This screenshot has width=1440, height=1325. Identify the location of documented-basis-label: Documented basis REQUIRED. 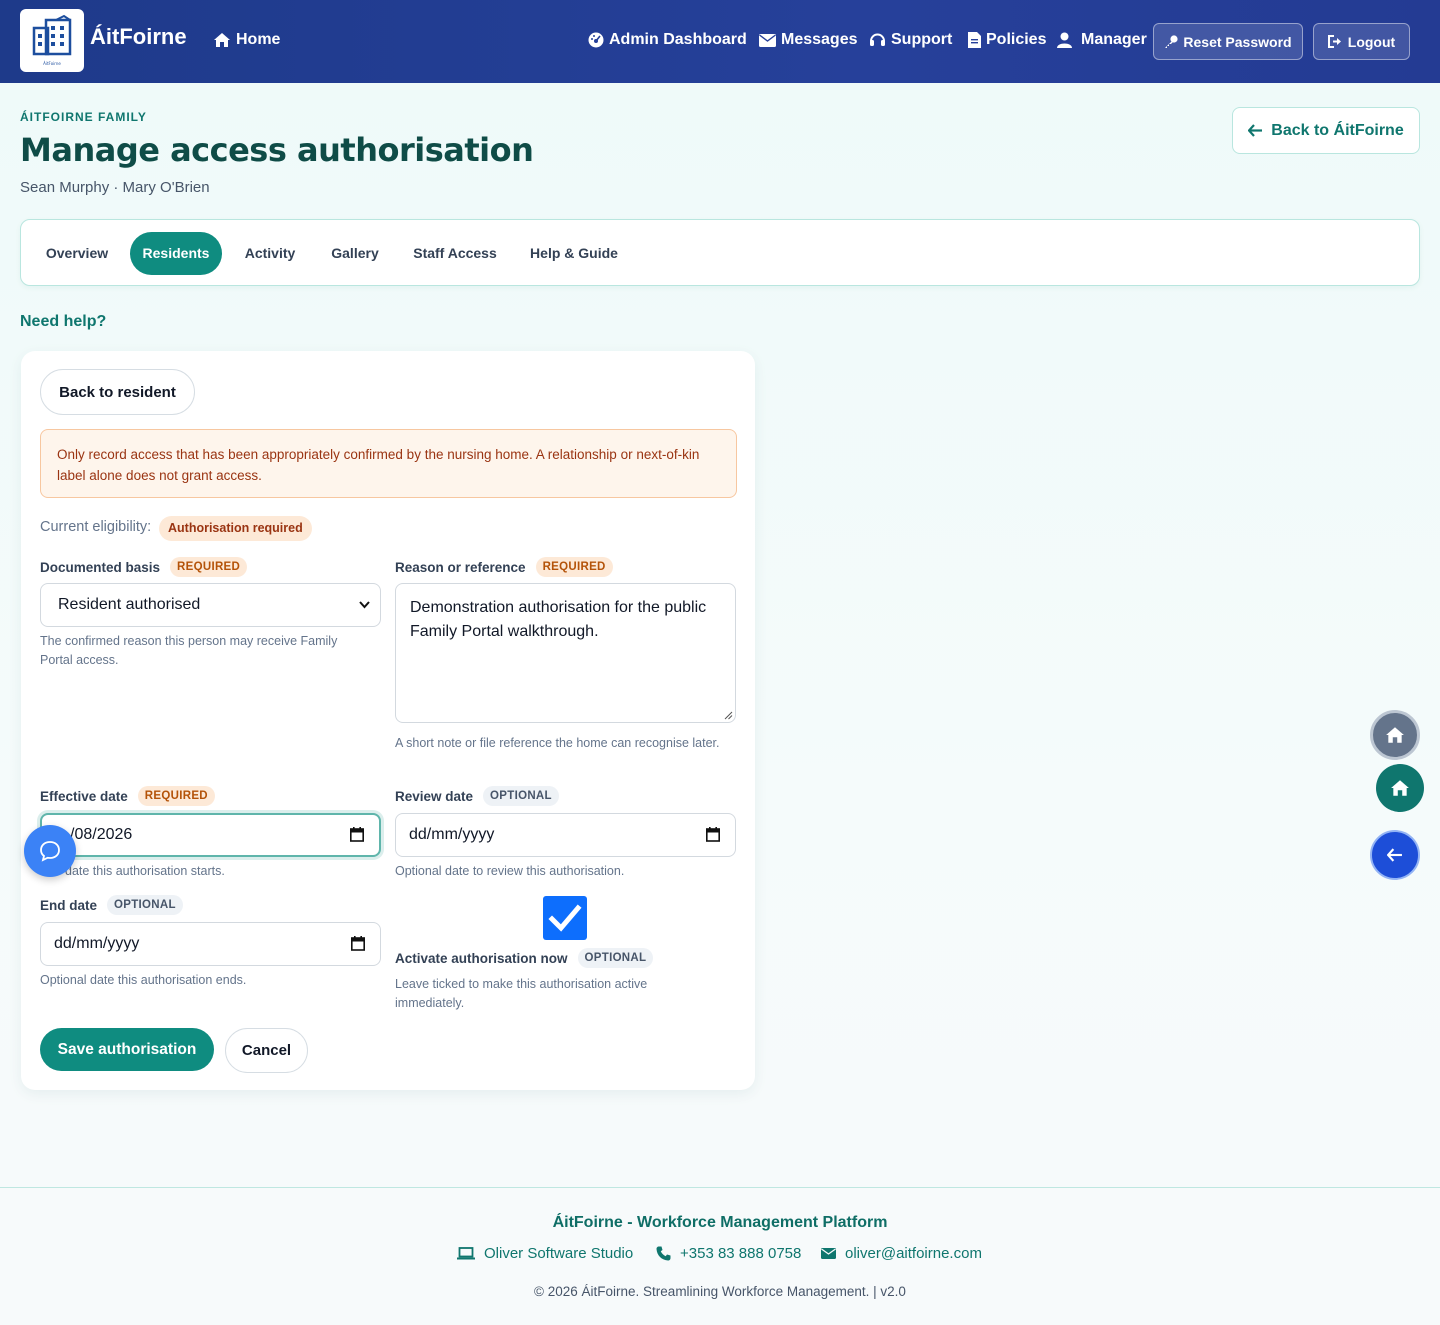
(144, 567).